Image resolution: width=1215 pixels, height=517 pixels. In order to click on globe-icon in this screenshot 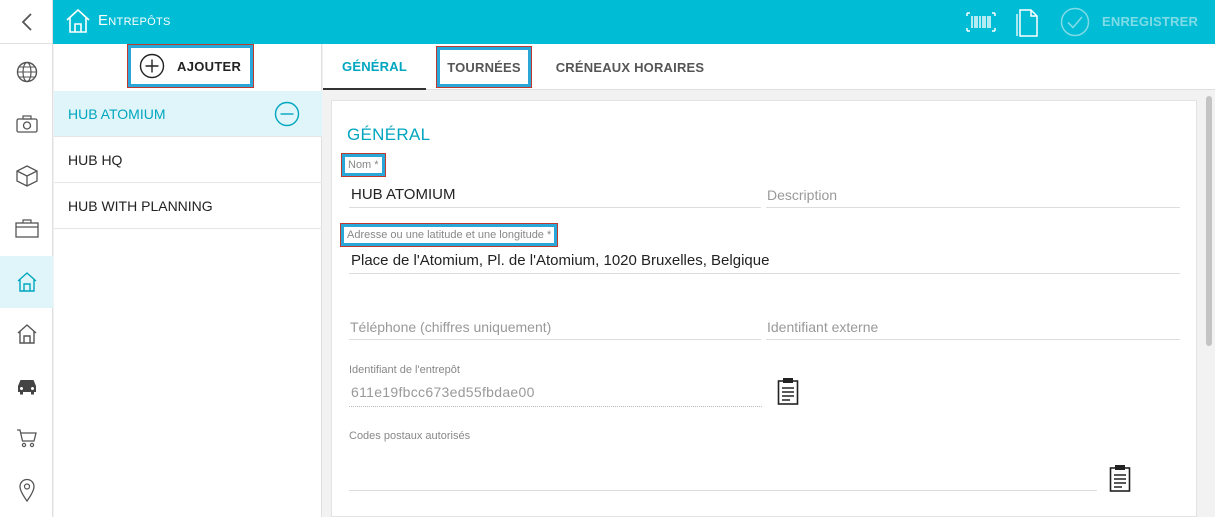, I will do `click(26, 72)`.